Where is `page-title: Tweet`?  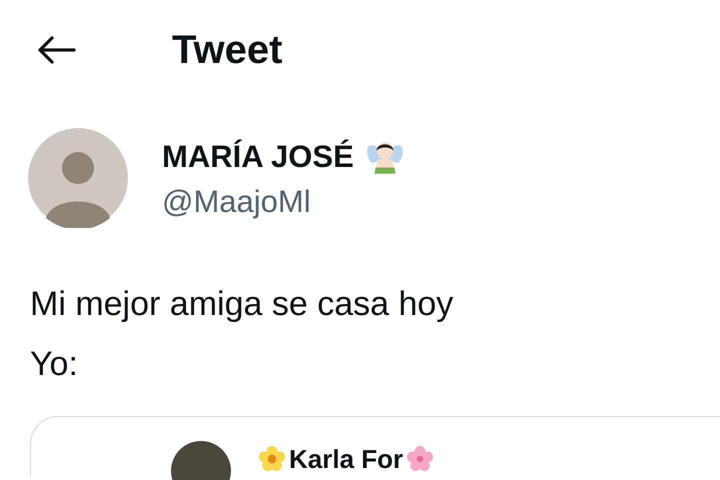
page-title: Tweet is located at coordinates (227, 50).